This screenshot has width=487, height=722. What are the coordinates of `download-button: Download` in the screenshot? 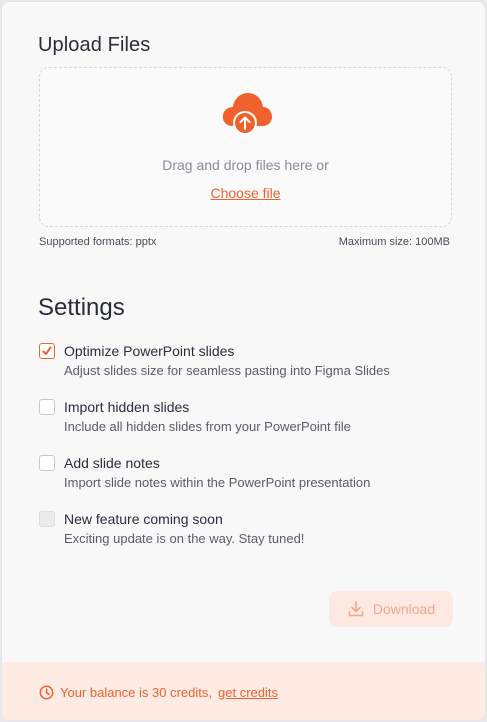 It's located at (391, 609).